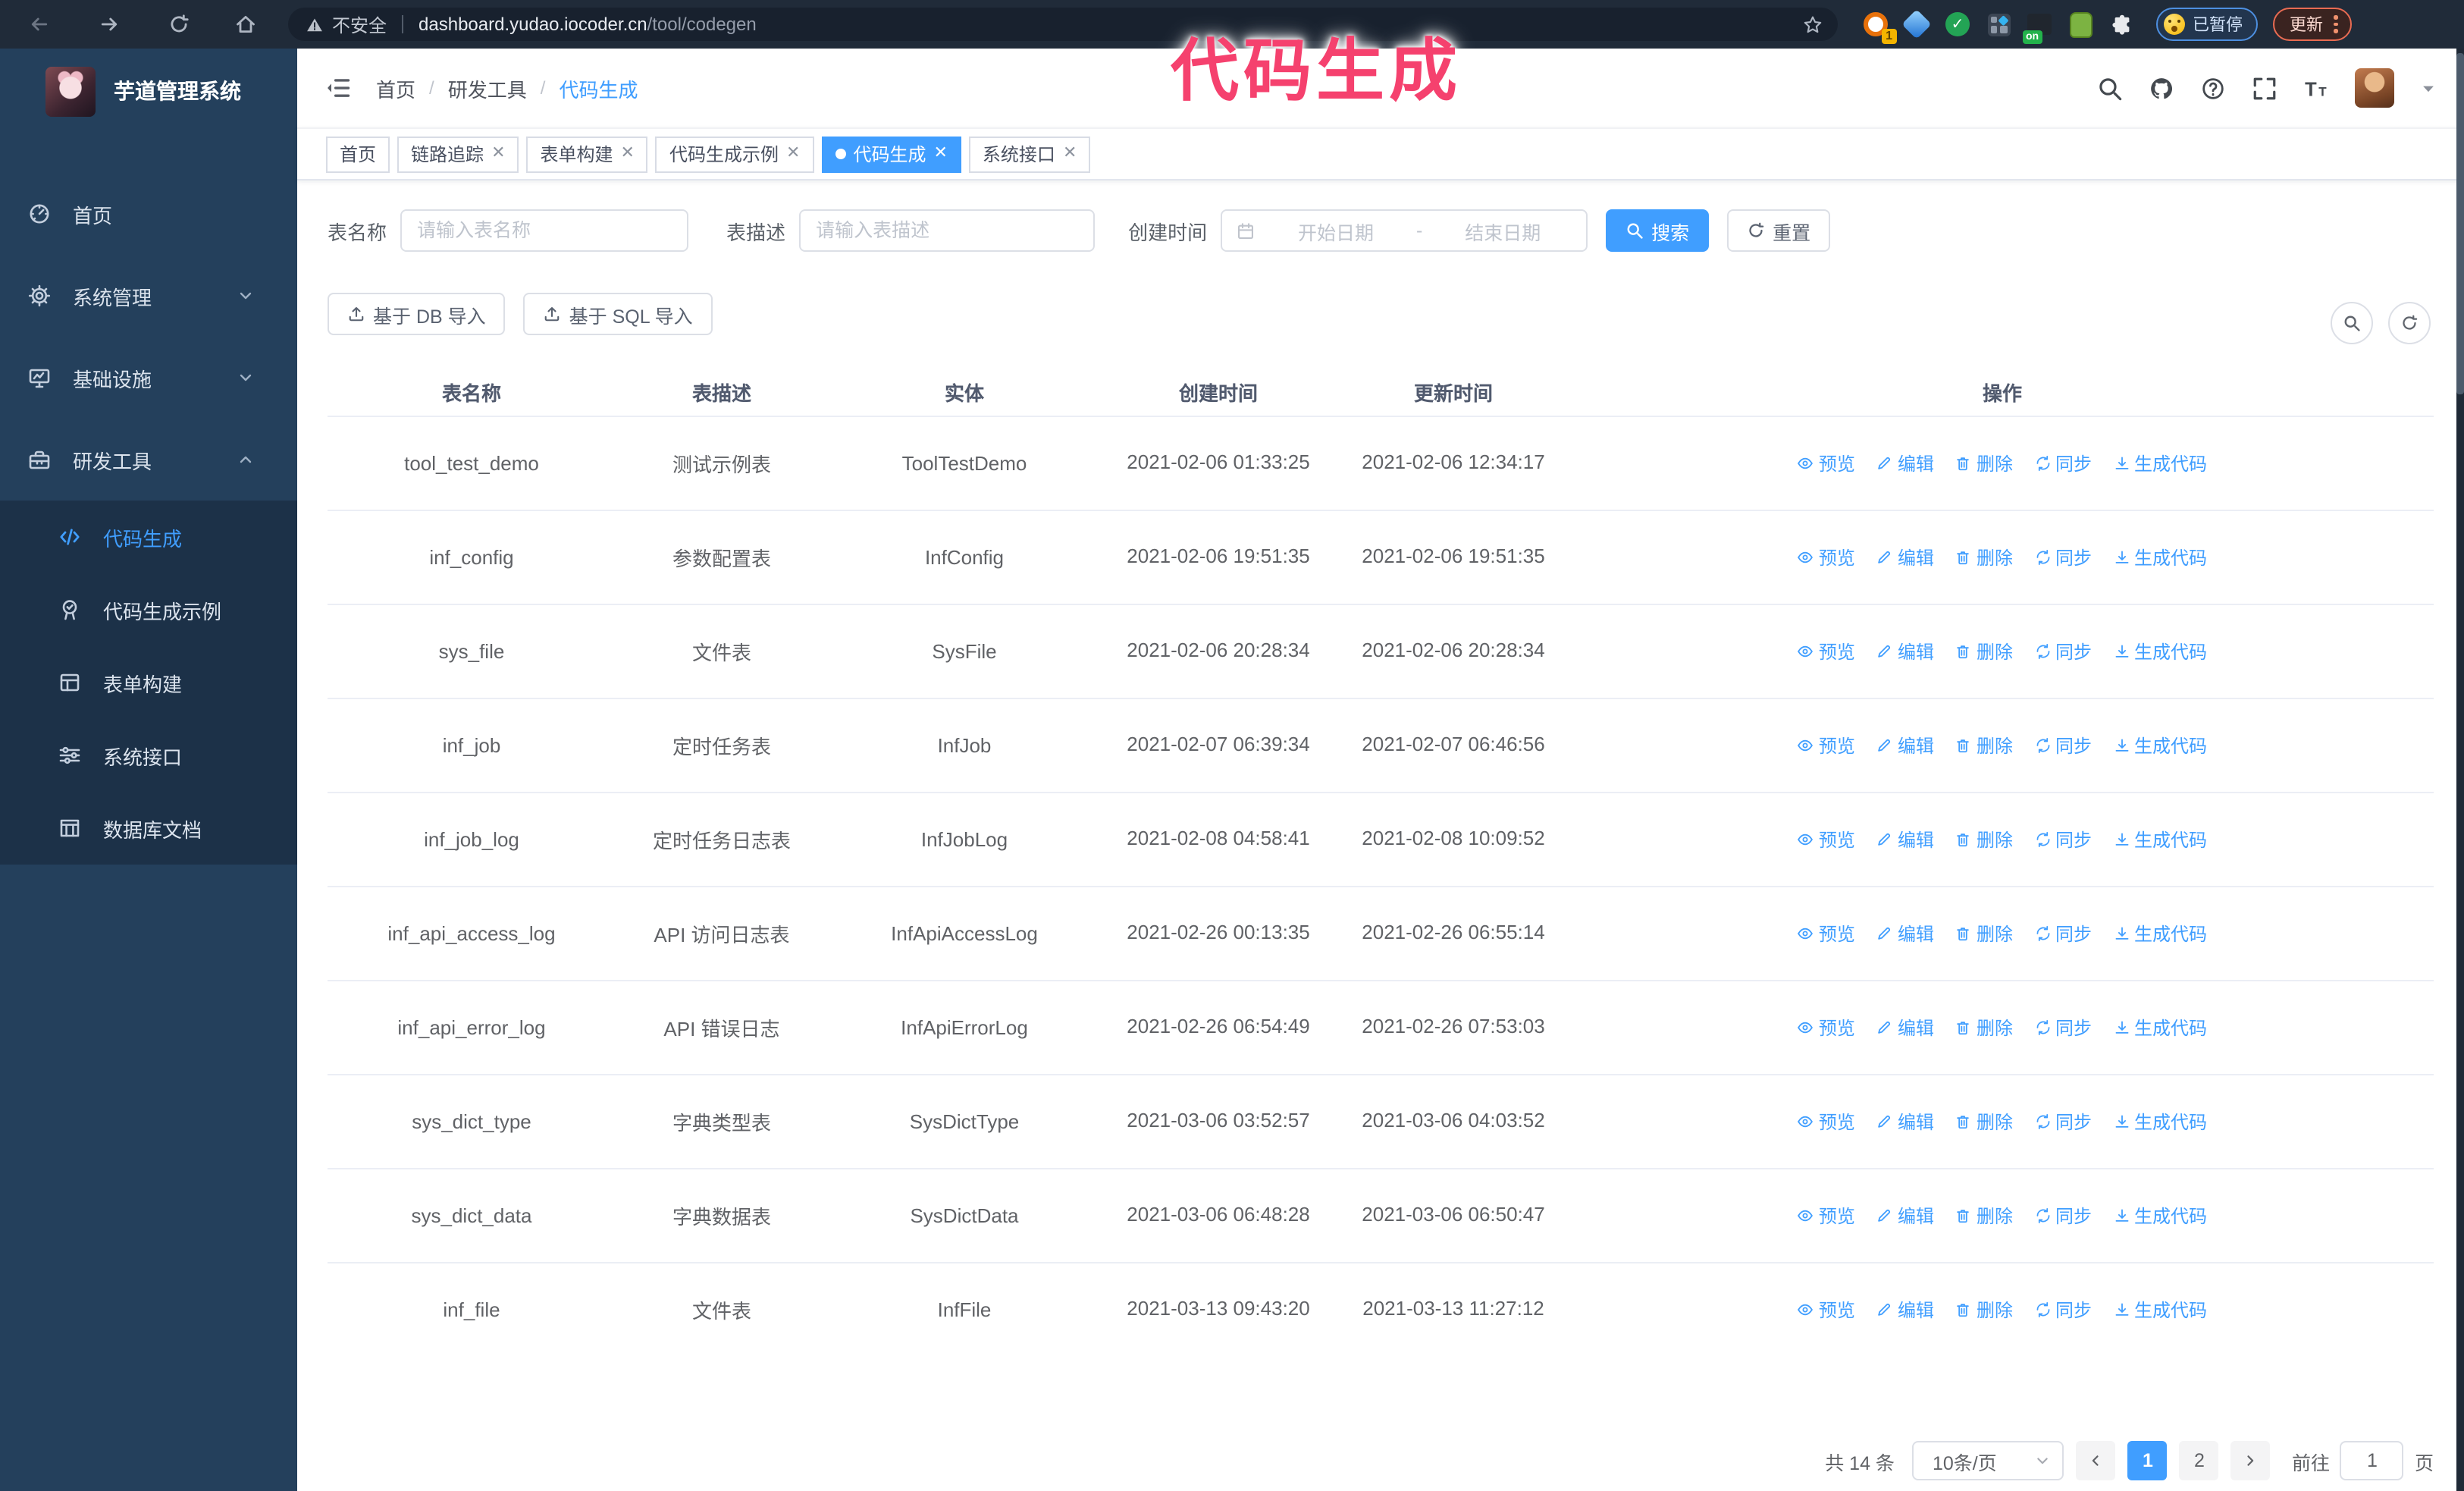  Describe the element at coordinates (179, 24) in the screenshot. I see `reload-icon` at that location.